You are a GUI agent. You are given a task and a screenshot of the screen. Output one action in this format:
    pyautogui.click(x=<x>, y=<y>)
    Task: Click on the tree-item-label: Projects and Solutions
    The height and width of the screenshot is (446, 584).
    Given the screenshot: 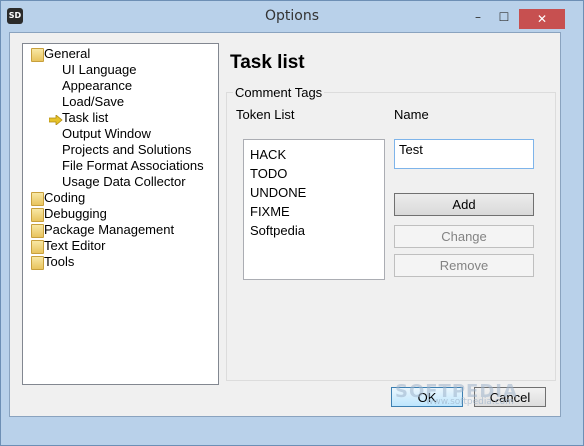 What is the action you would take?
    pyautogui.click(x=127, y=149)
    